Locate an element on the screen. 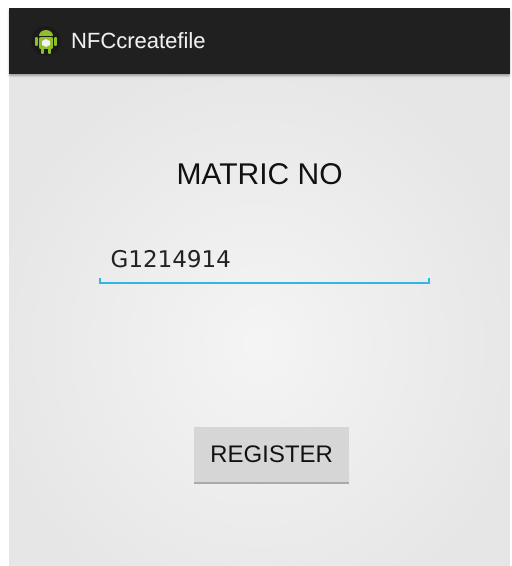 This screenshot has height=566, width=512. matric-label: MATRIC NO is located at coordinates (259, 175).